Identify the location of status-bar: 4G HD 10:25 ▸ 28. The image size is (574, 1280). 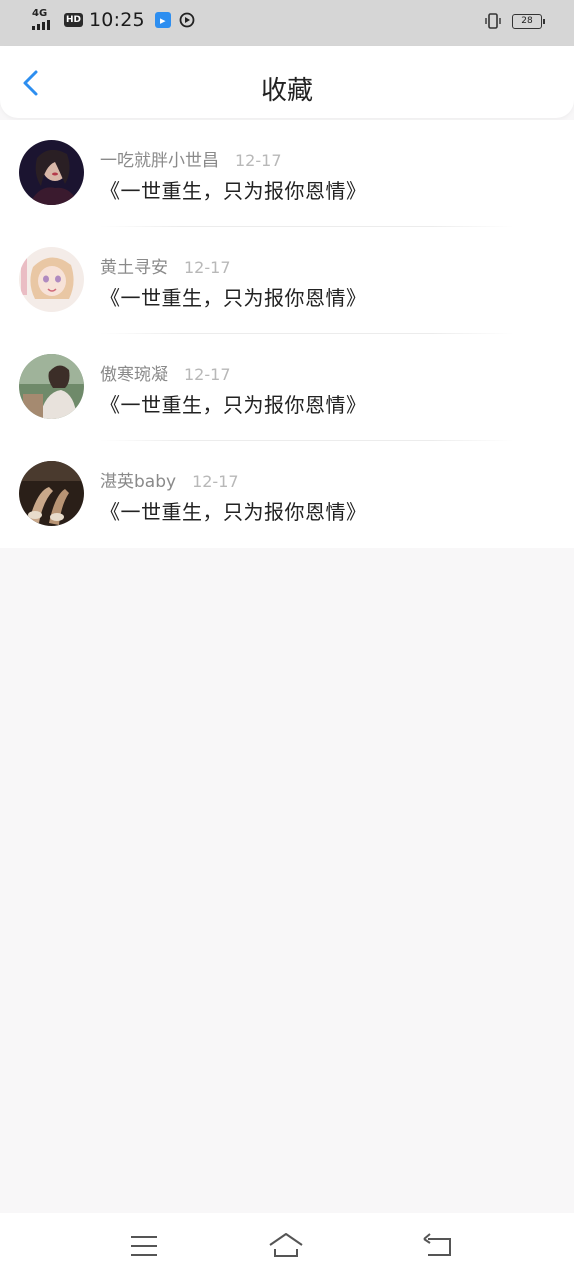
(287, 23).